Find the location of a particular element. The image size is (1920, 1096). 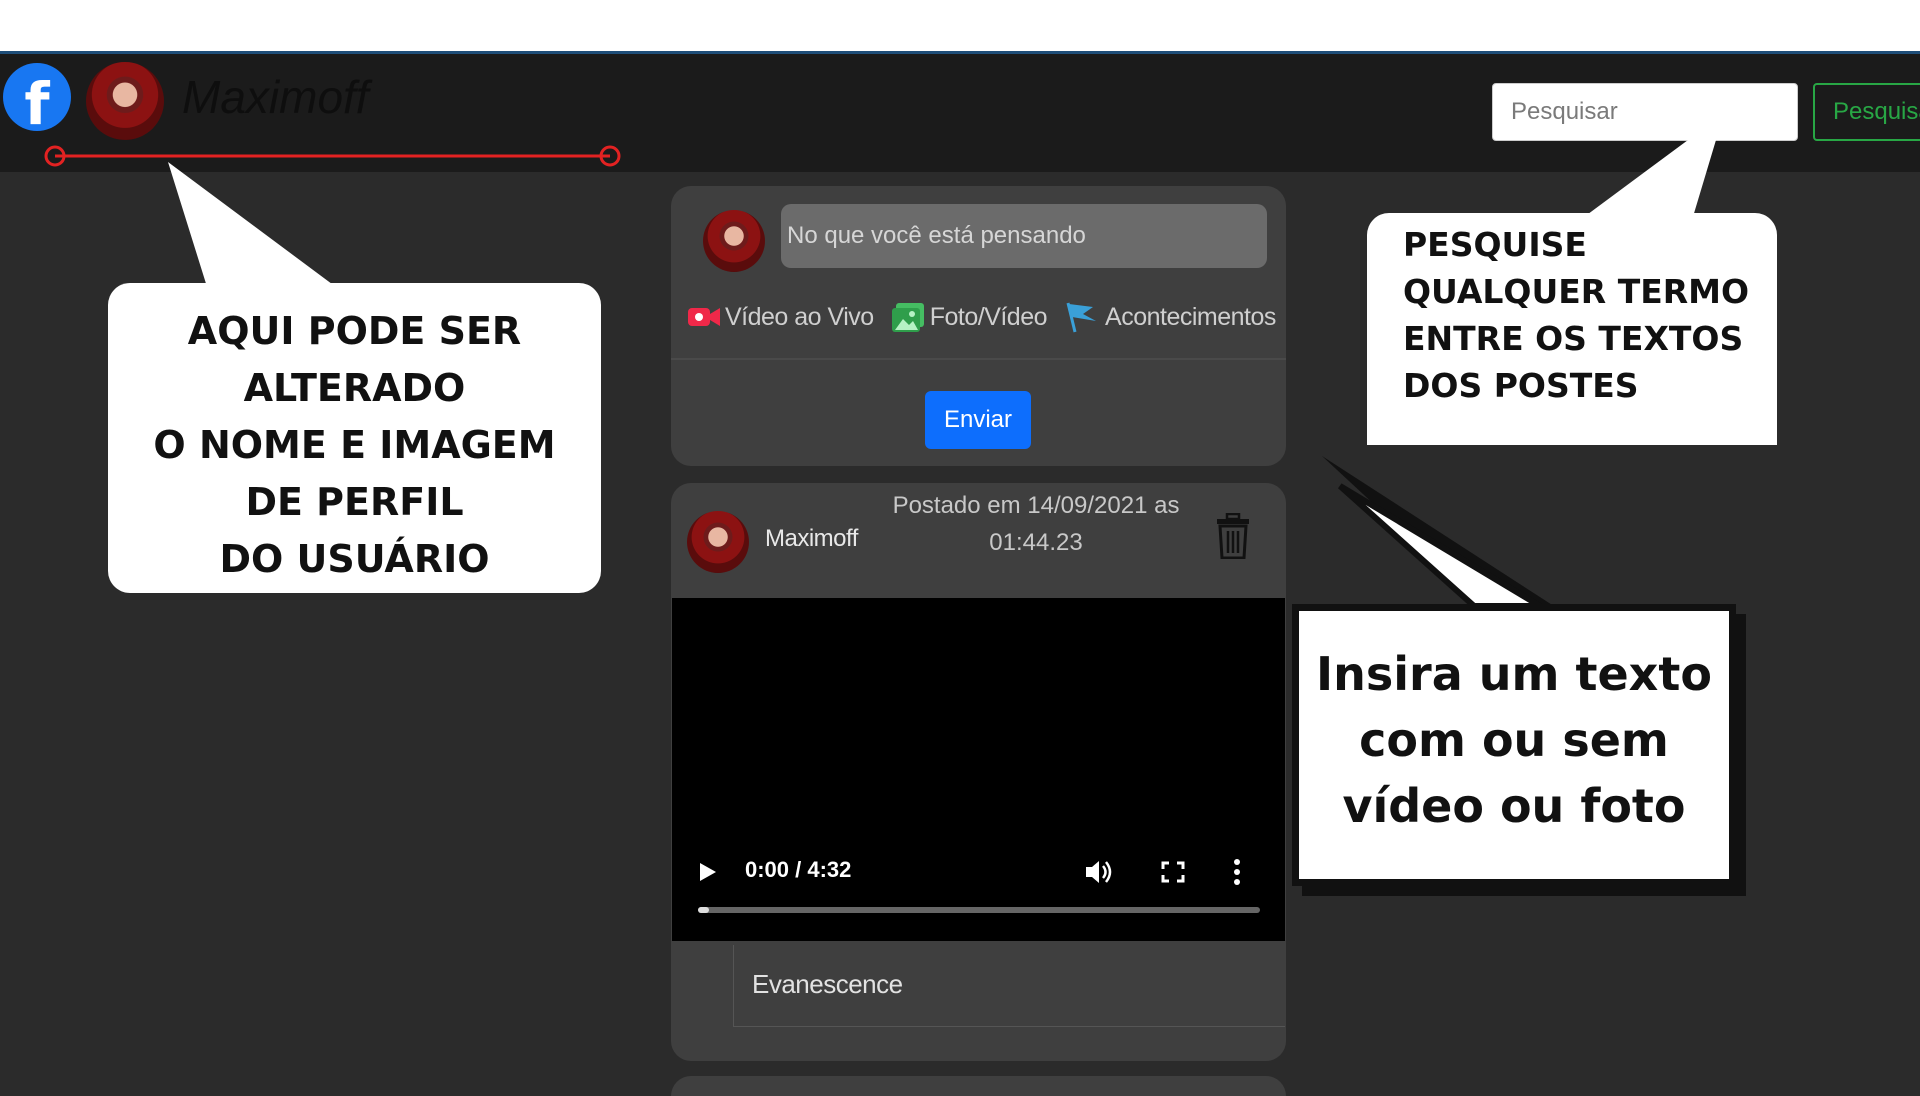

tail-joint-cover is located at coordinates (1508, 615).